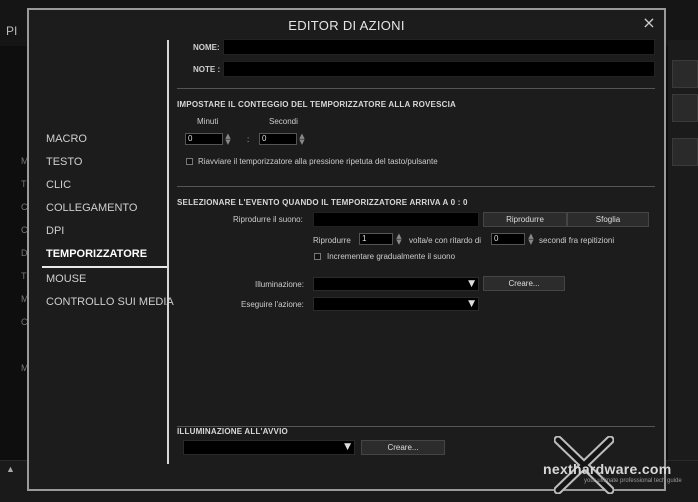 This screenshot has width=698, height=502. I want to click on sidebar-item-collegamento: COLLEGAMENTO, so click(105, 208).